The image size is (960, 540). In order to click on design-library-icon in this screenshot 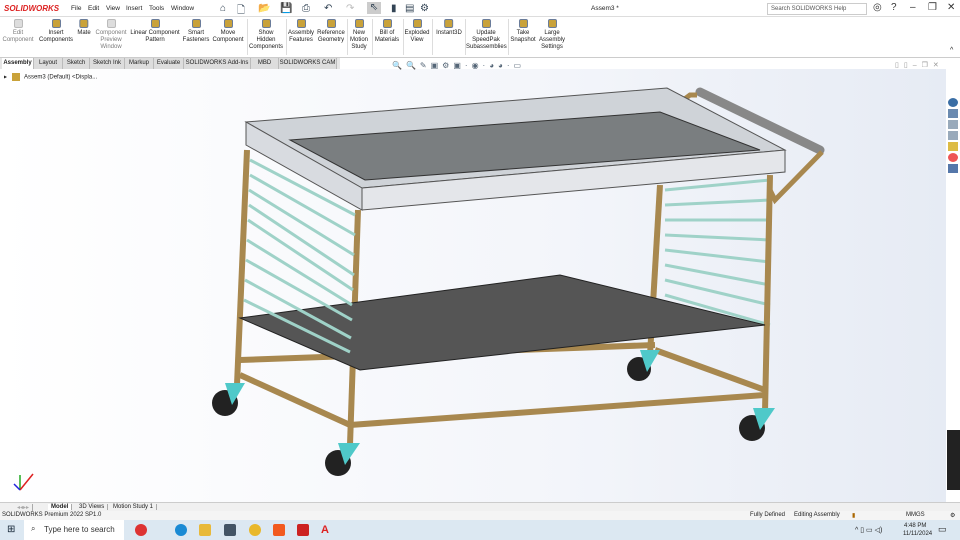, I will do `click(953, 113)`.